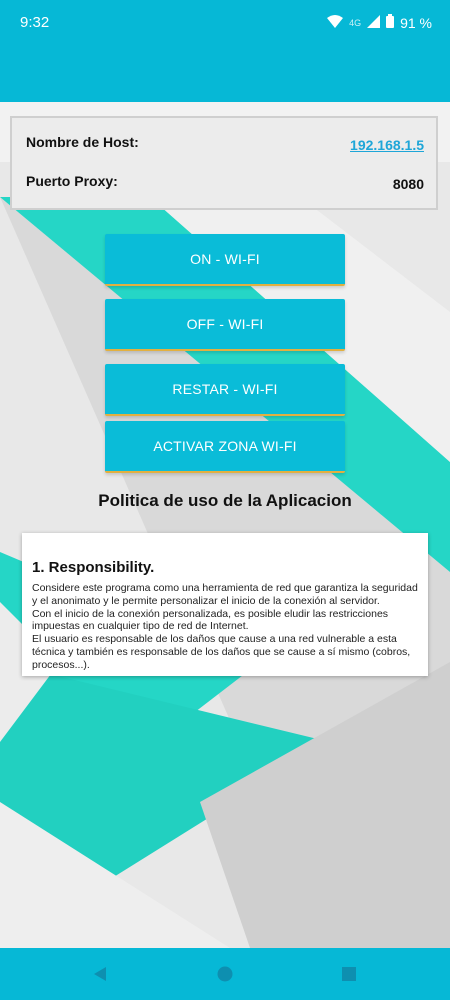  What do you see at coordinates (355, 22) in the screenshot?
I see `network-type: 4G` at bounding box center [355, 22].